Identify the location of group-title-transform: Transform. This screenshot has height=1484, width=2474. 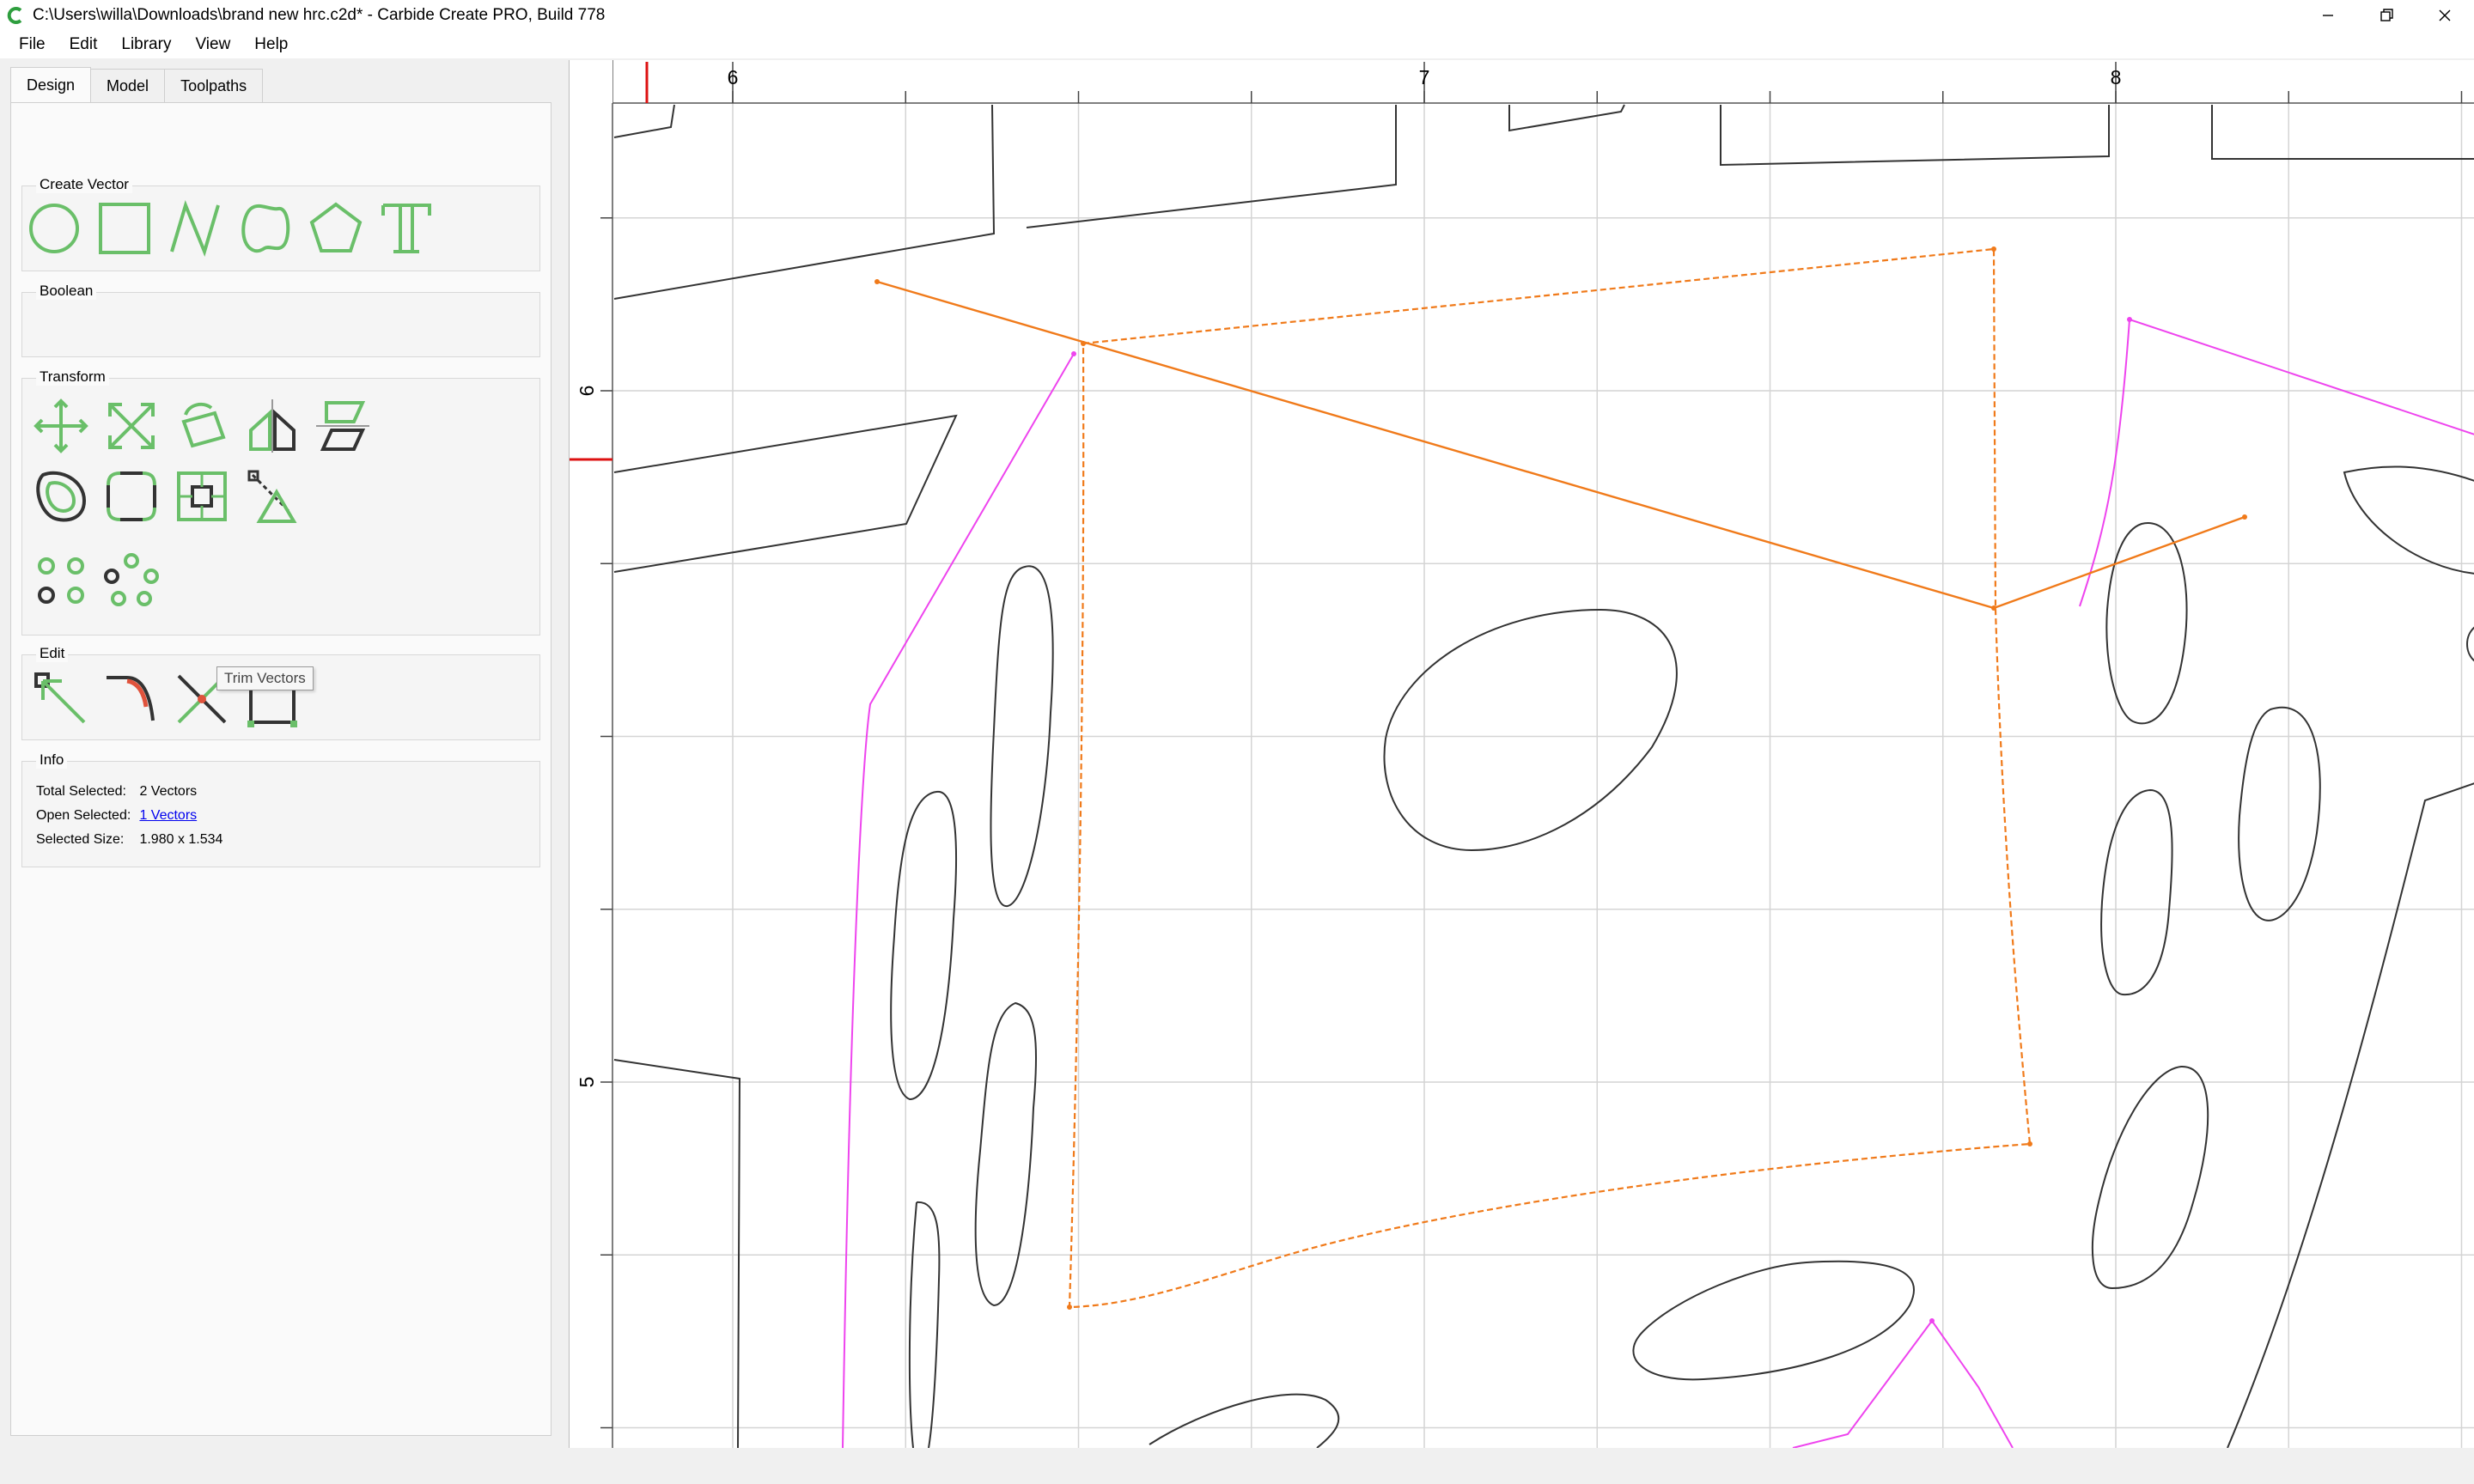
(72, 377).